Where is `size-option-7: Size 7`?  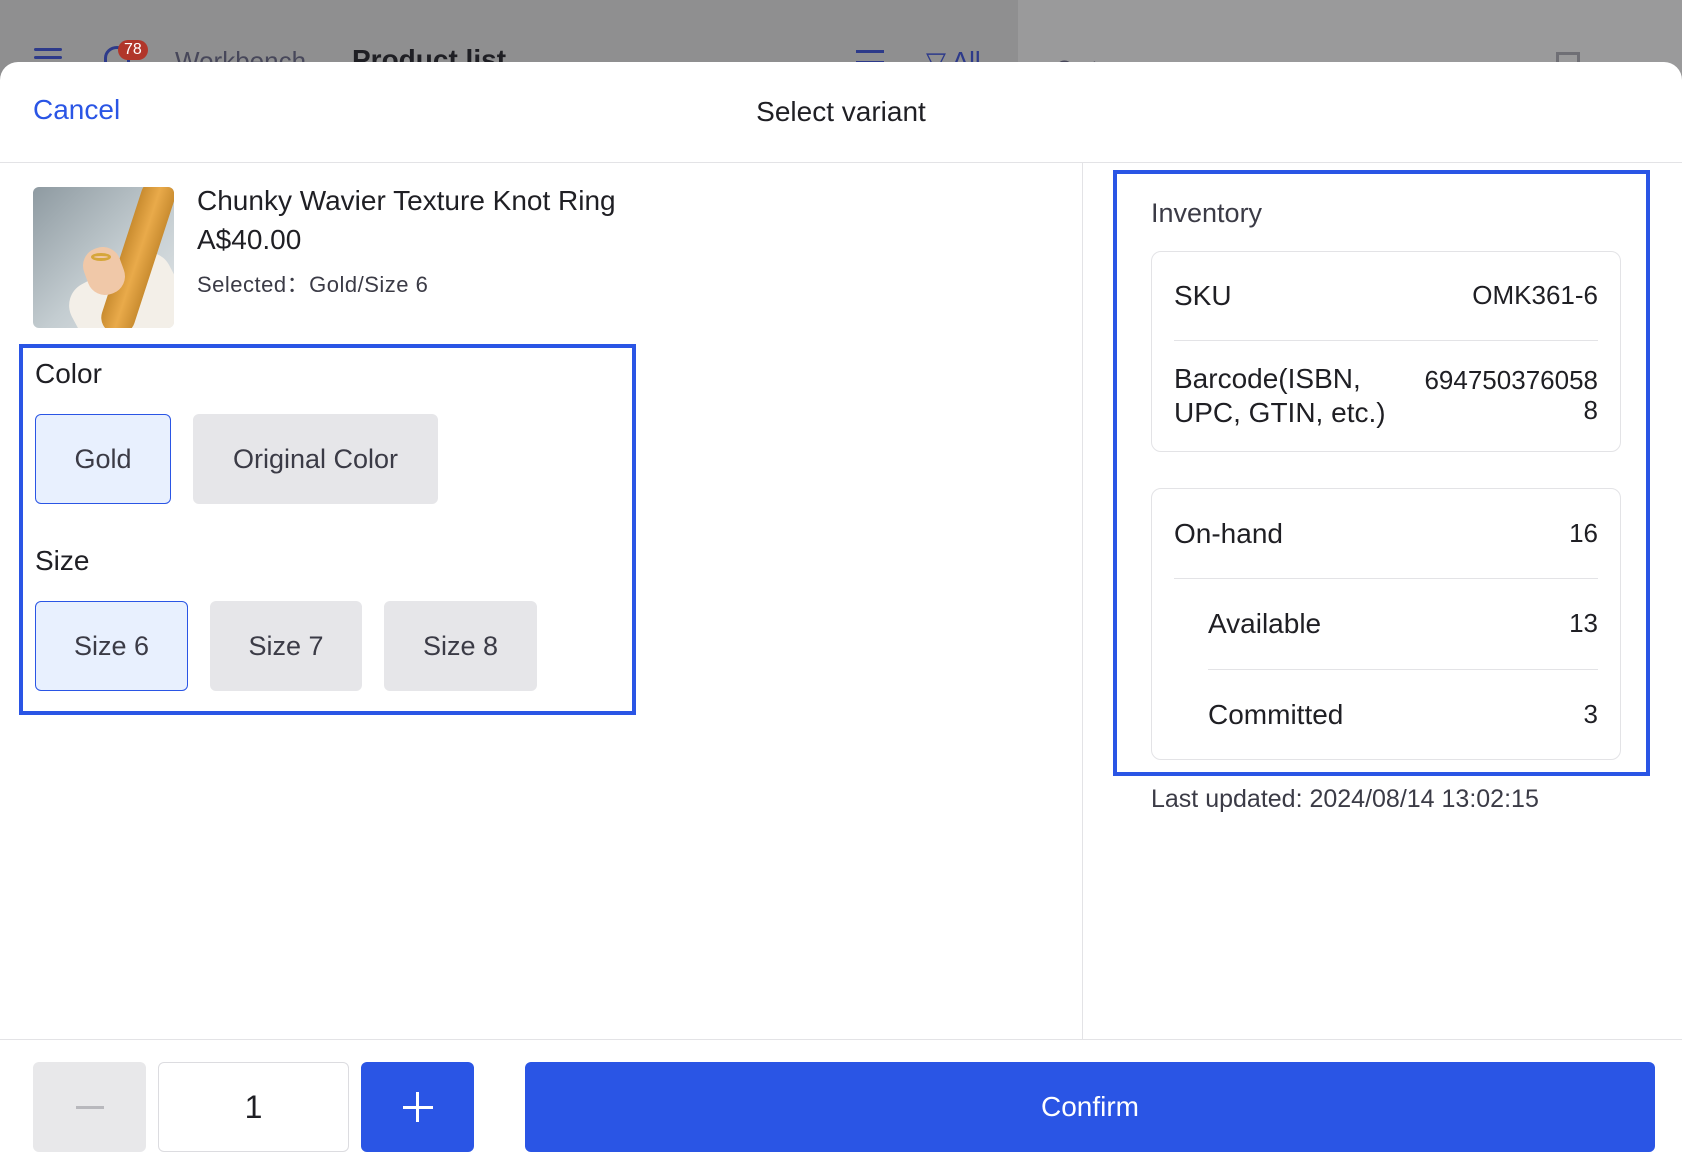 size-option-7: Size 7 is located at coordinates (286, 646).